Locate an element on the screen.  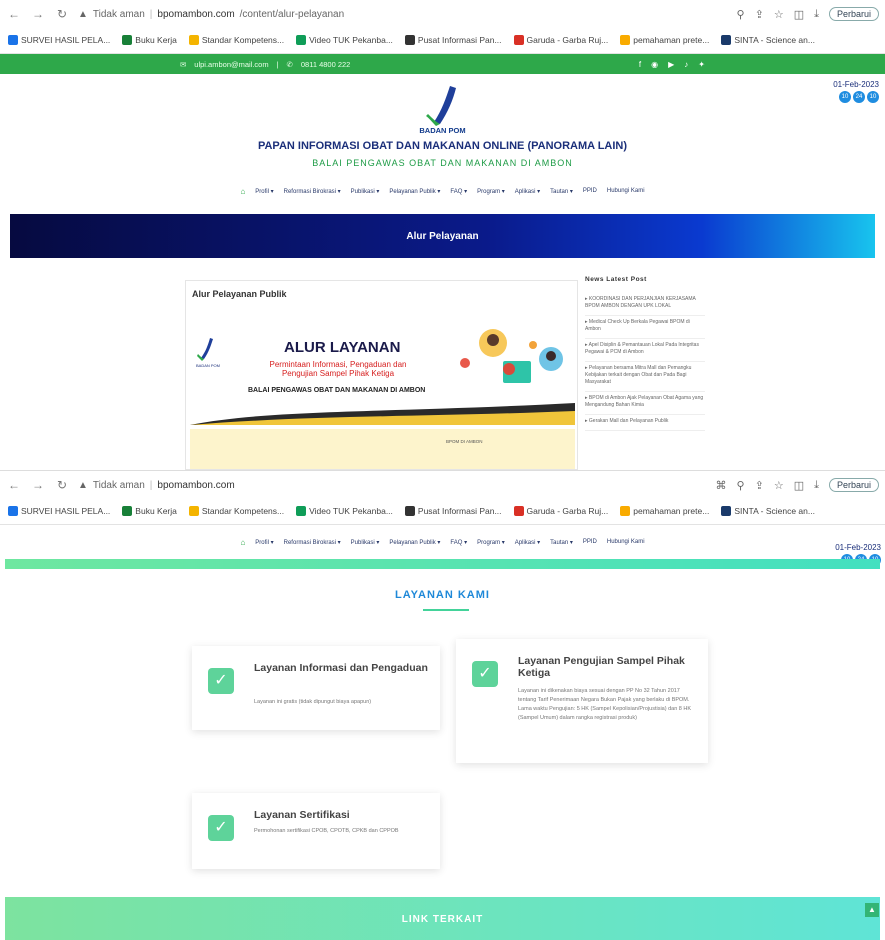
tiktok-icon: ♪ is located at coordinates (686, 64).